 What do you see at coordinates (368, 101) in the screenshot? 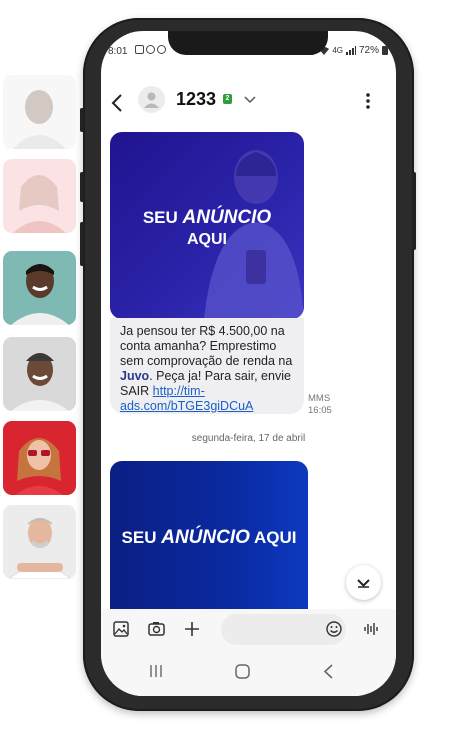
I see `more-vertical-icon` at bounding box center [368, 101].